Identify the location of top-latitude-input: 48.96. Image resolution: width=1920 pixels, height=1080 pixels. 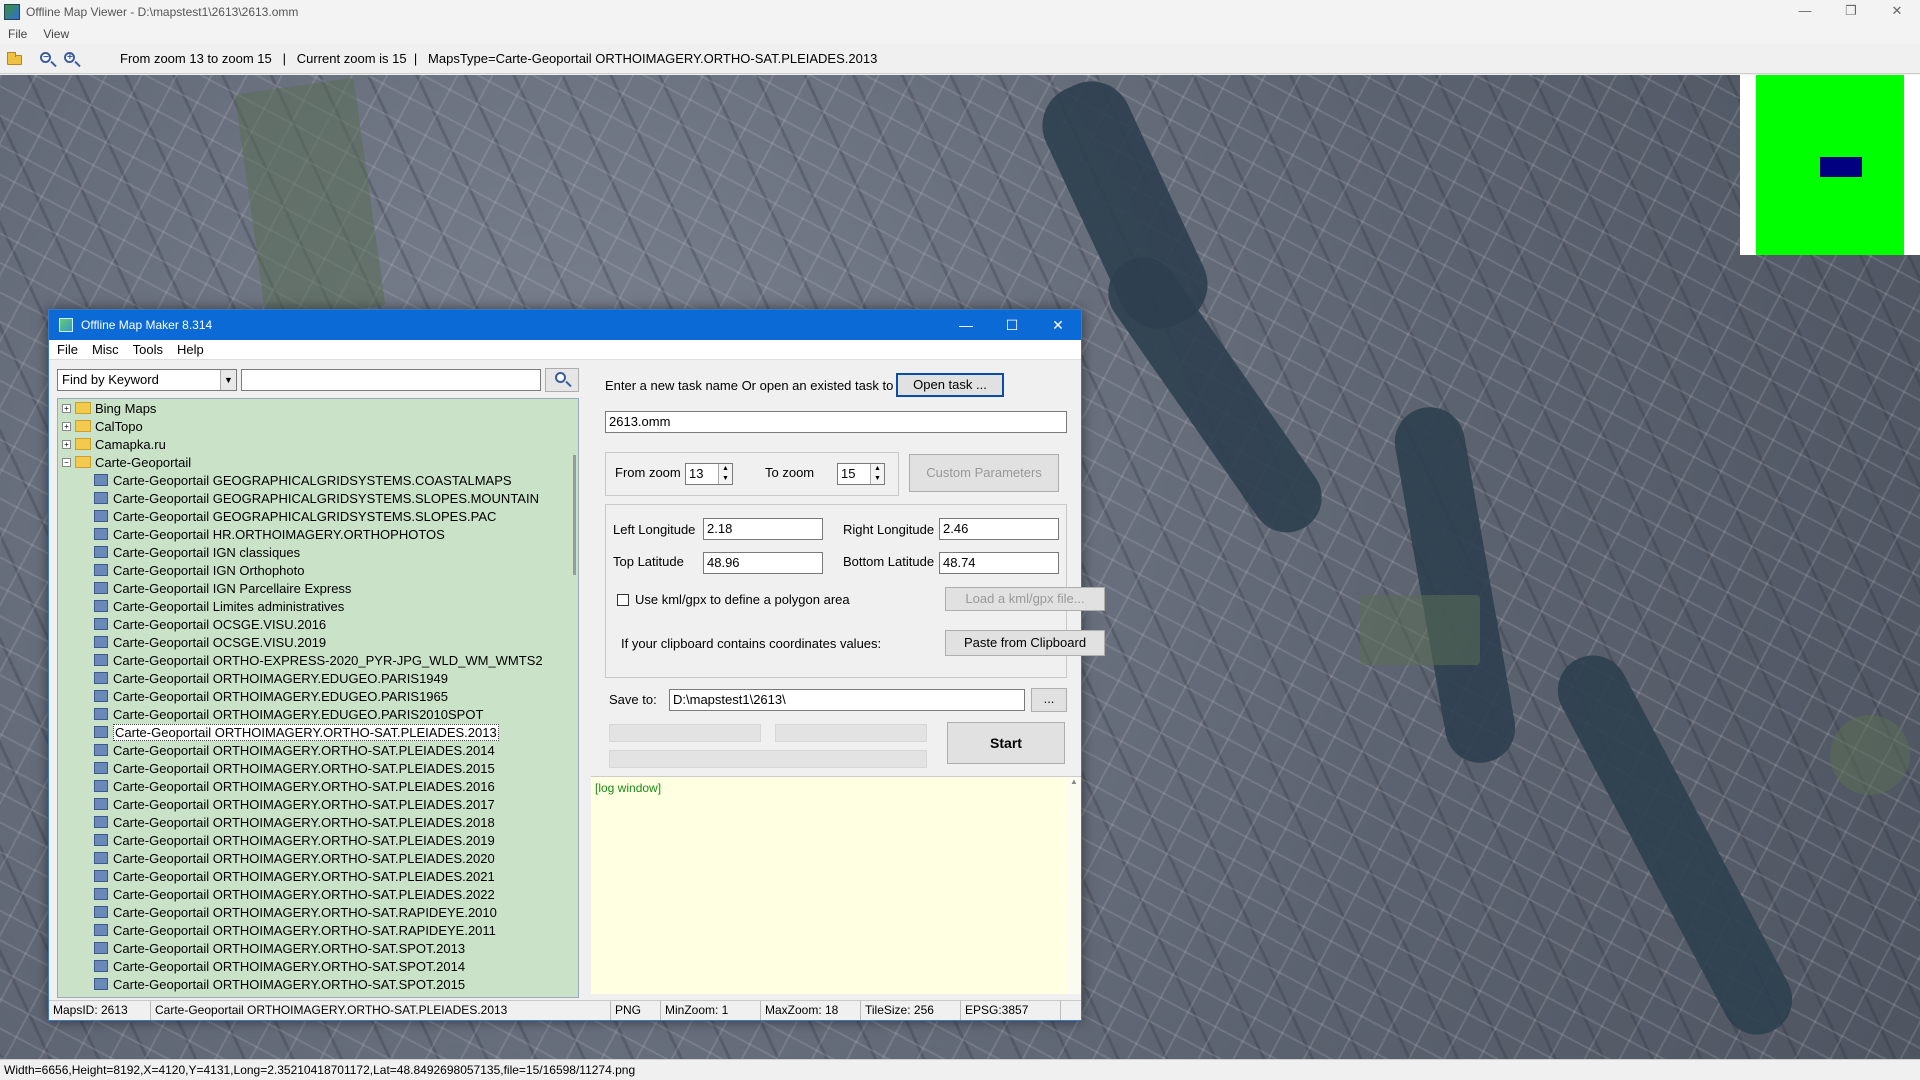
(763, 563).